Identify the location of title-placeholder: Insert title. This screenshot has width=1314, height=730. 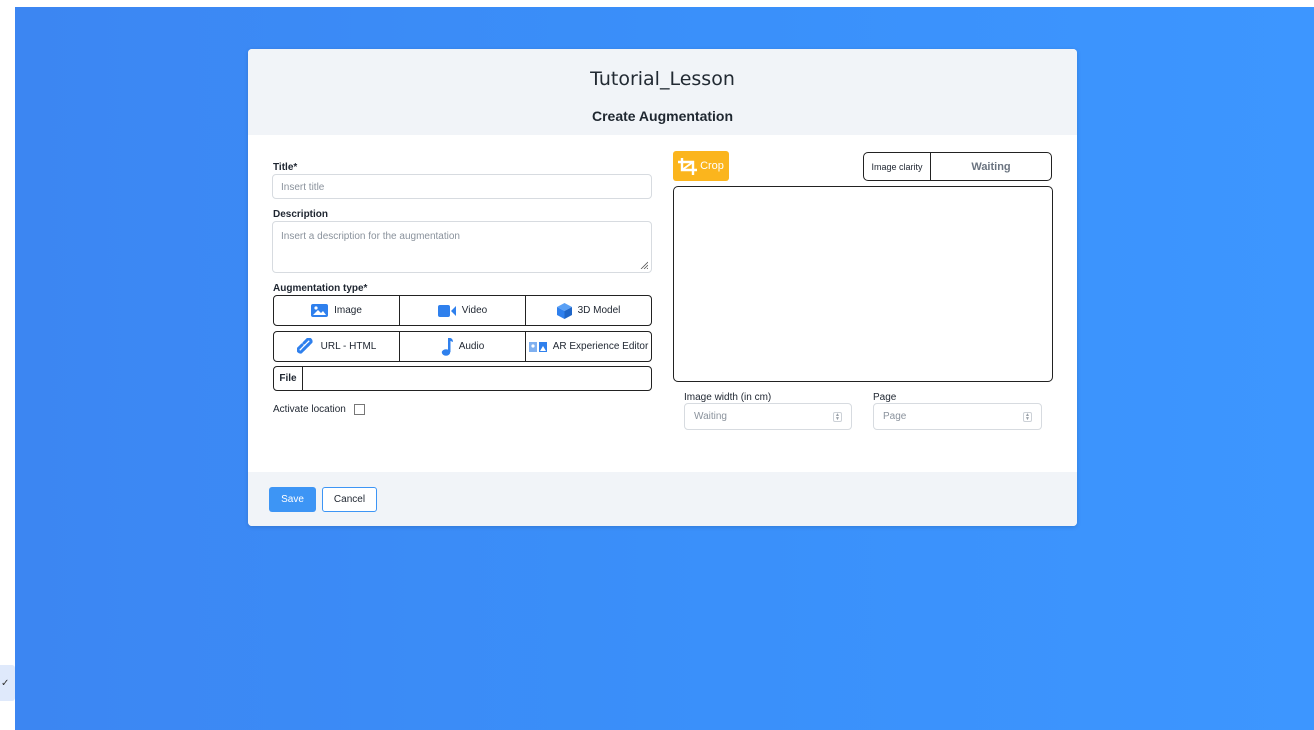
(303, 187).